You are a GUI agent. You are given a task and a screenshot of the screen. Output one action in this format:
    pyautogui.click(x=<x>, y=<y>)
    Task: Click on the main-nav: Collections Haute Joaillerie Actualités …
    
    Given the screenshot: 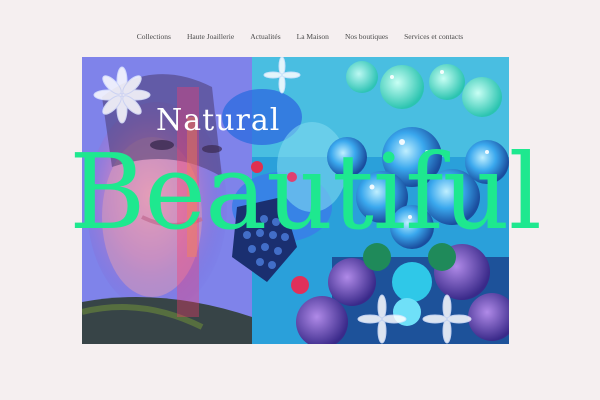 What is the action you would take?
    pyautogui.click(x=300, y=36)
    